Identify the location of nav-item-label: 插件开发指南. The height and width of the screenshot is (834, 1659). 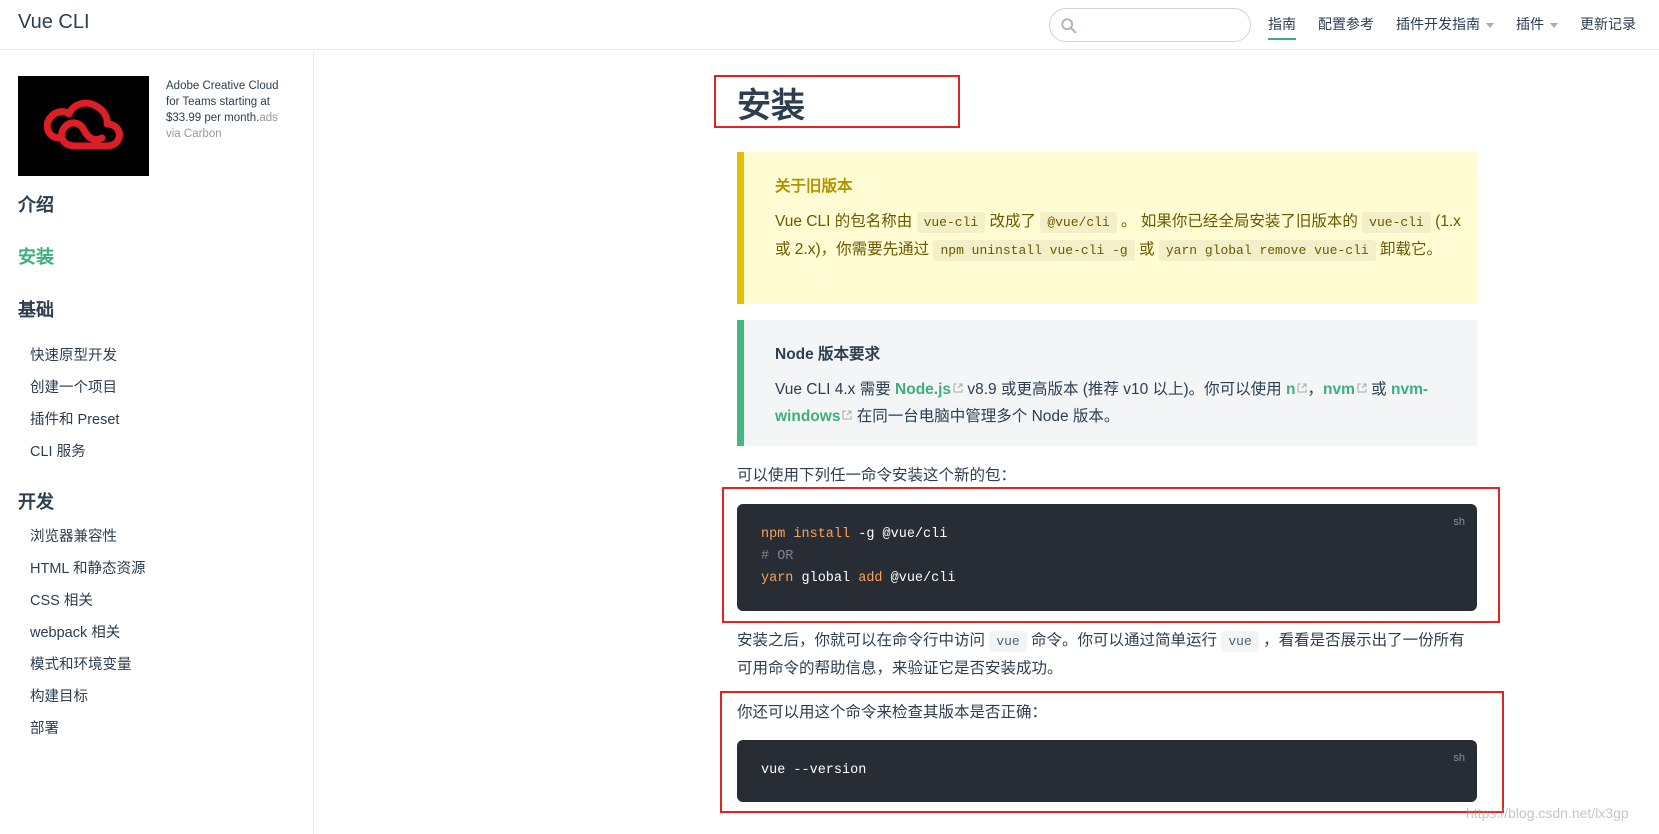
(1438, 24).